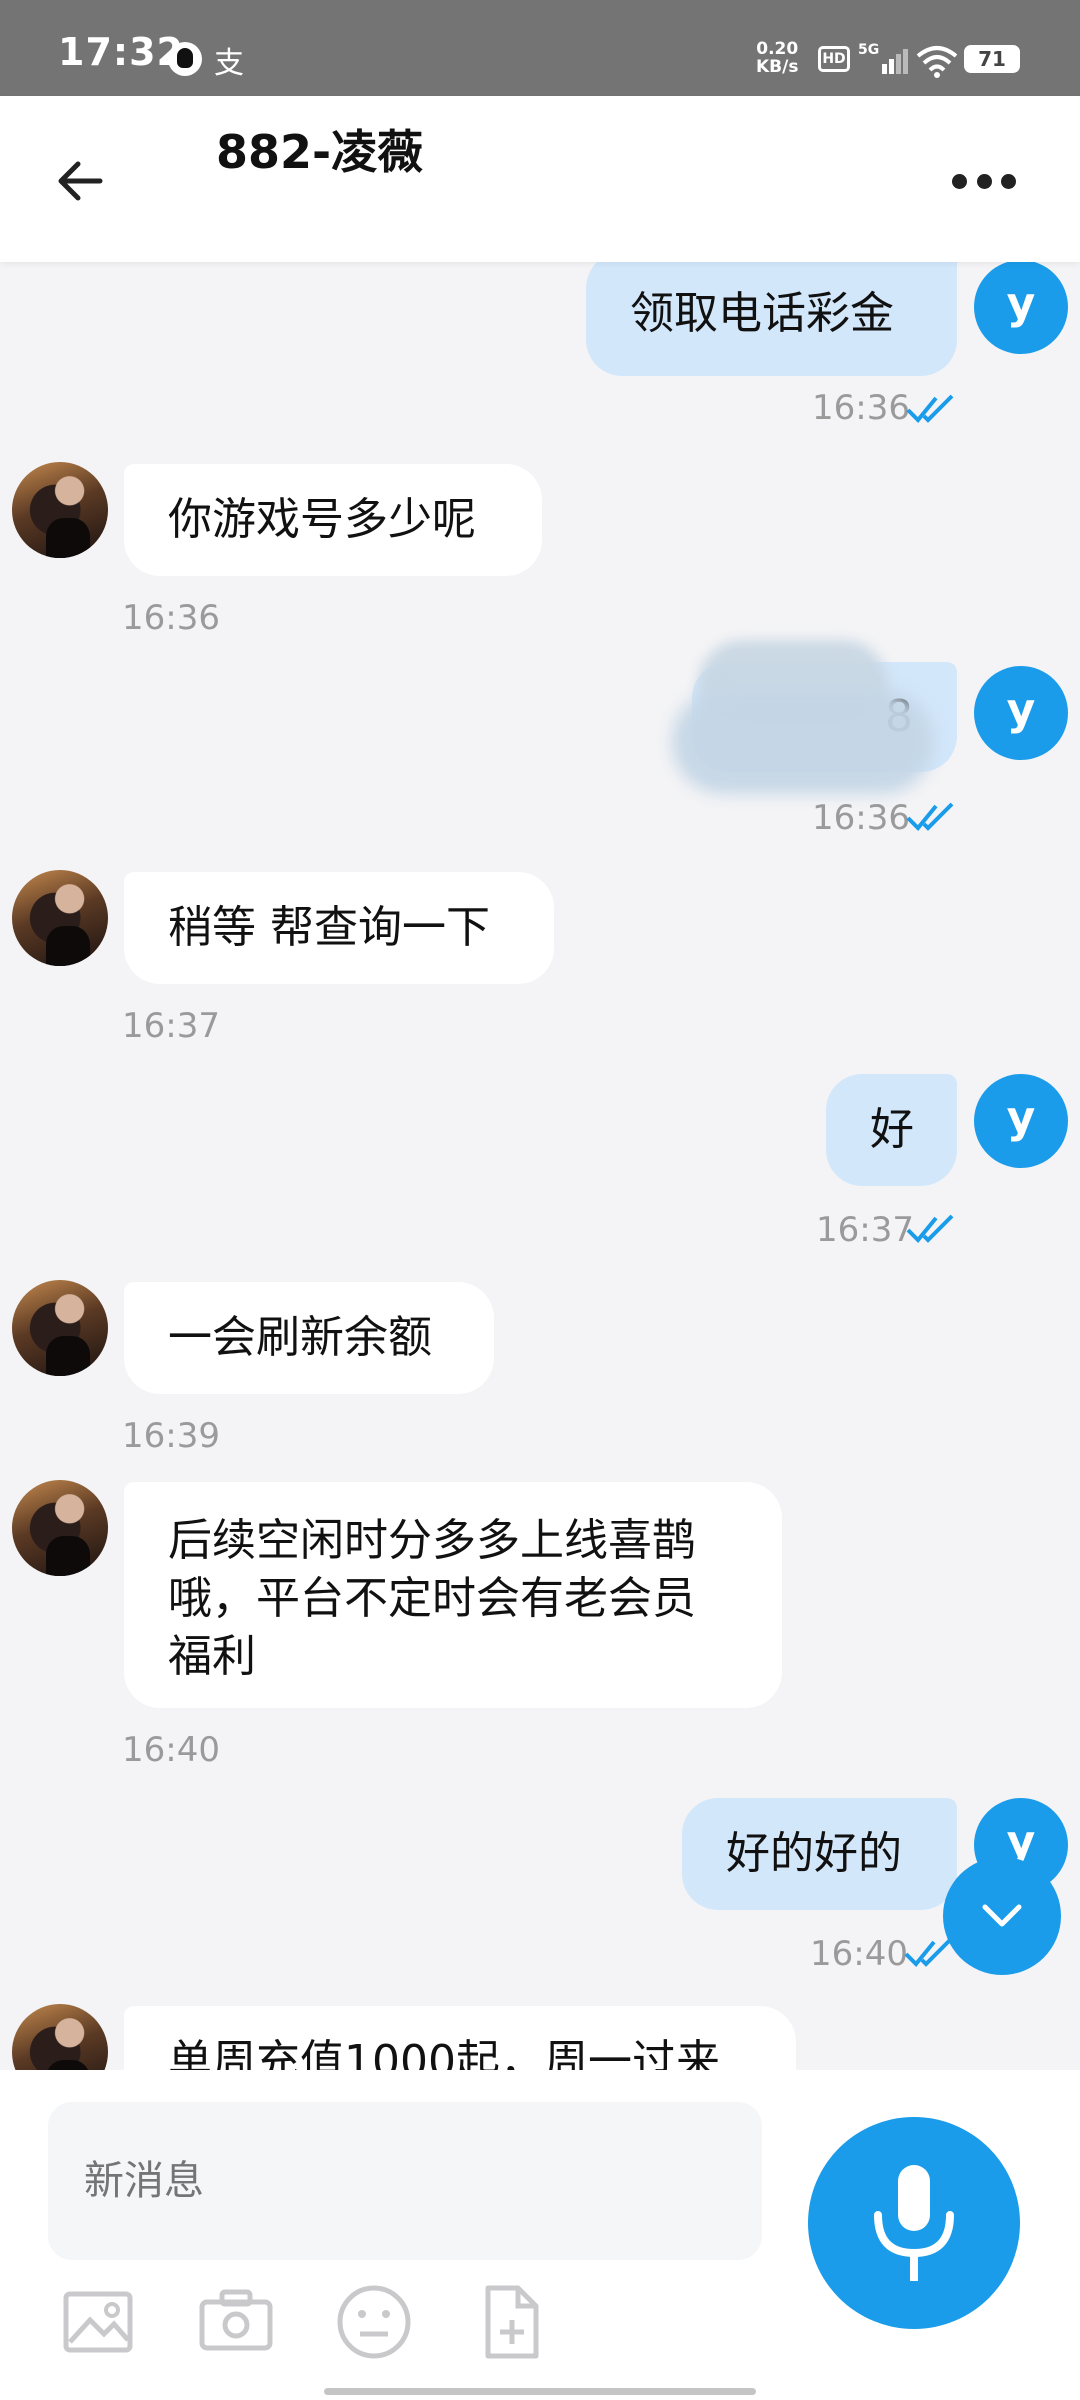 Image resolution: width=1080 pixels, height=2400 pixels. Describe the element at coordinates (540, 2391) in the screenshot. I see `home-indicator` at that location.